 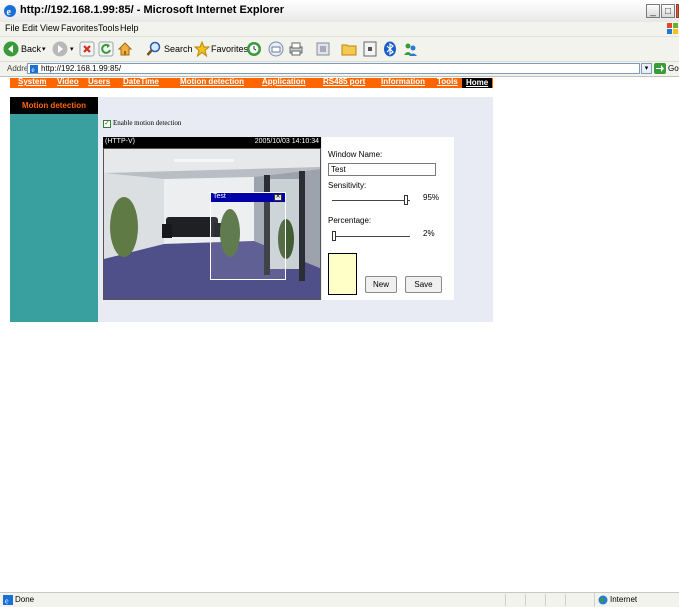 I want to click on status-bar: e Done Internet, so click(x=339, y=599).